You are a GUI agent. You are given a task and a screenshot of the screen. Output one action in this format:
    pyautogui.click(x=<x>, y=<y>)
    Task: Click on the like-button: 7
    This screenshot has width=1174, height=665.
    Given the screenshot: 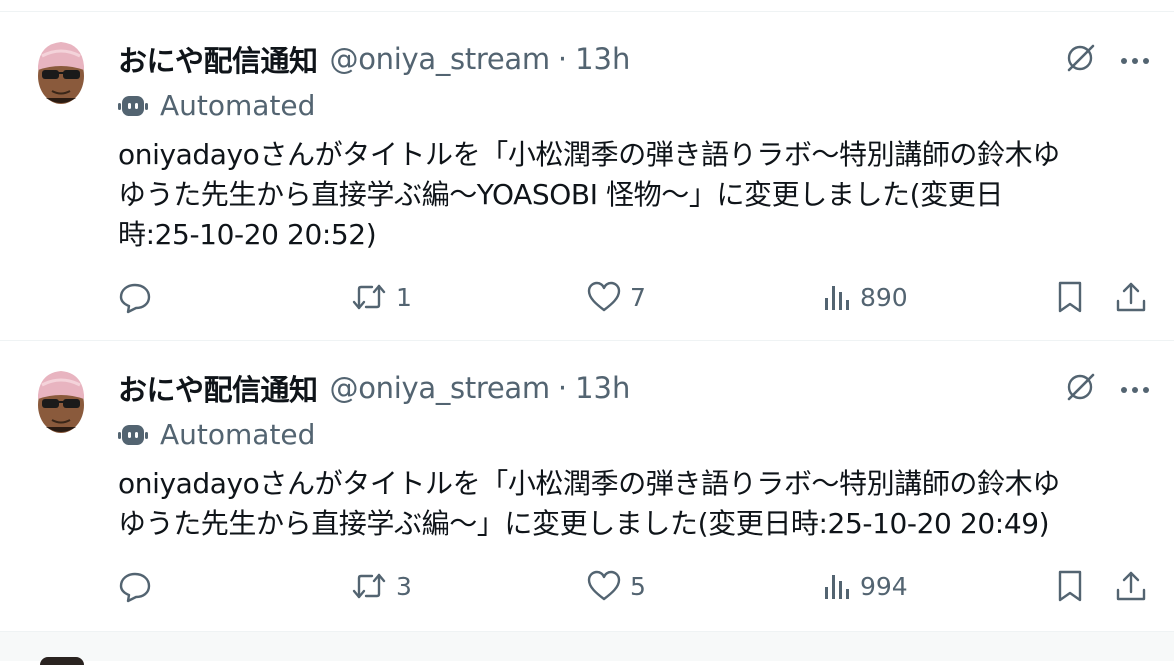 What is the action you would take?
    pyautogui.click(x=616, y=297)
    